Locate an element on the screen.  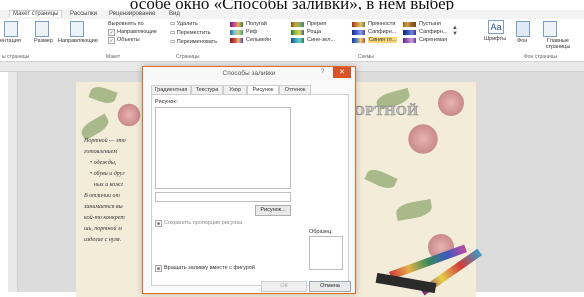
rename-page-button: ▭ Переименовать is located at coordinates (193, 42).